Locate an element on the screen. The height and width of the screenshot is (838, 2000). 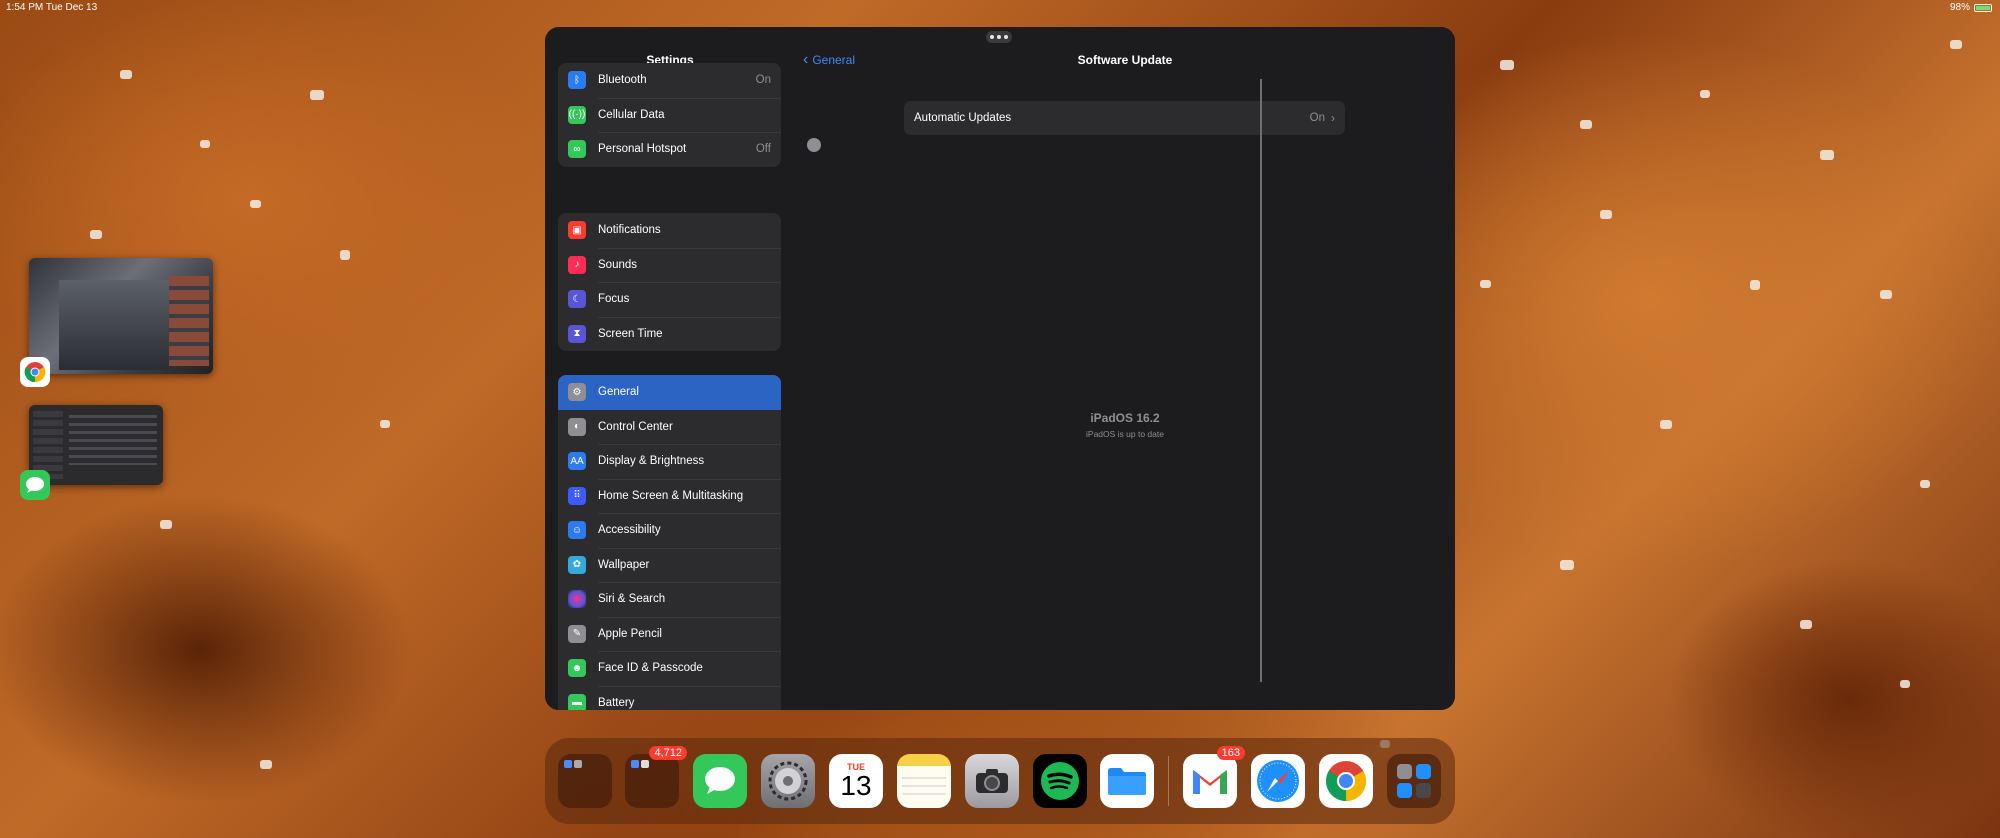
battery-icon is located at coordinates (1983, 7).